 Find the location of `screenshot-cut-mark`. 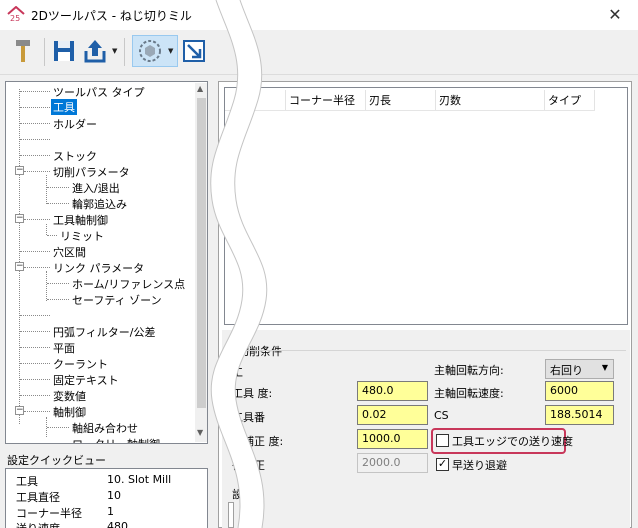

screenshot-cut-mark is located at coordinates (239, 264).